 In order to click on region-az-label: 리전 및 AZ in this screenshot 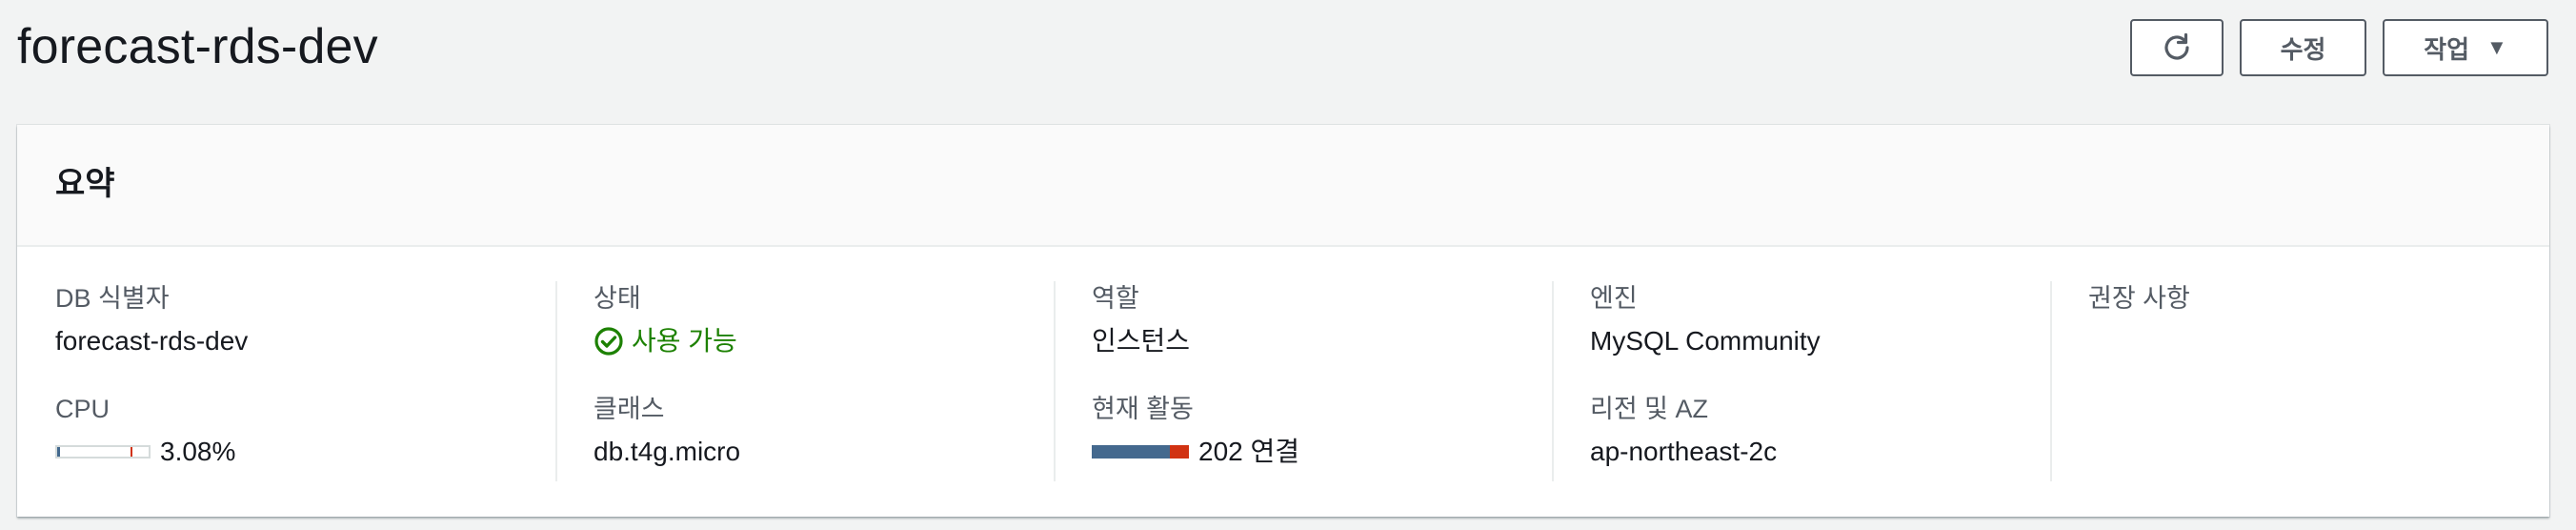, I will do `click(1650, 409)`.